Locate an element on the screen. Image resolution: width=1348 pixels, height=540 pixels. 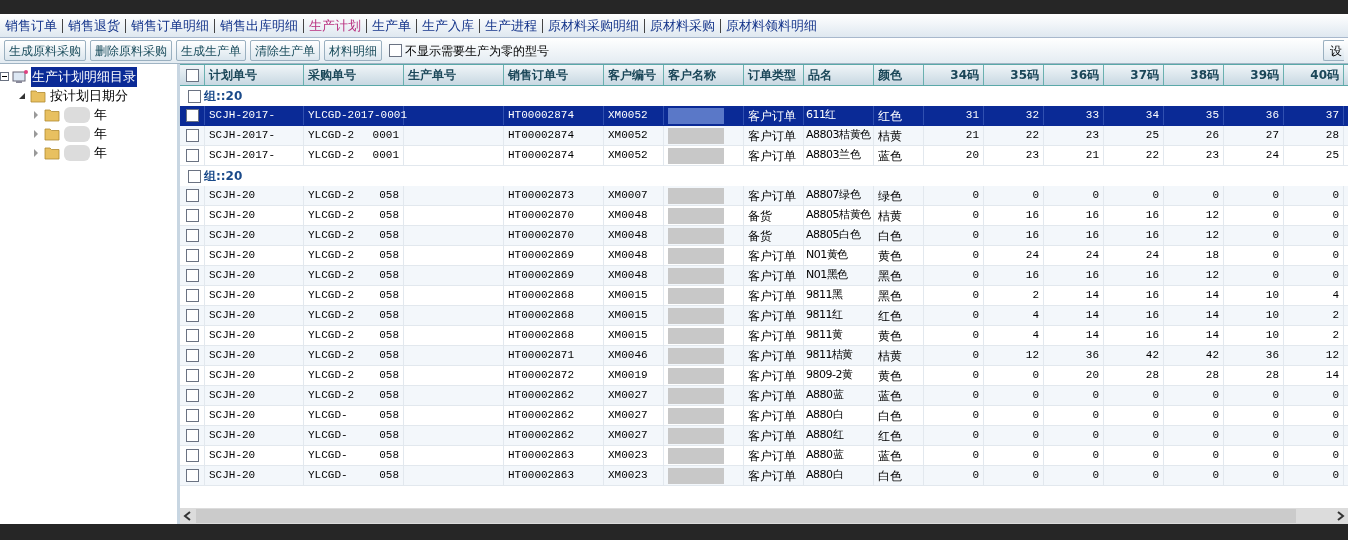
table-cell-text: HT00002874 is located at coordinates (541, 116).